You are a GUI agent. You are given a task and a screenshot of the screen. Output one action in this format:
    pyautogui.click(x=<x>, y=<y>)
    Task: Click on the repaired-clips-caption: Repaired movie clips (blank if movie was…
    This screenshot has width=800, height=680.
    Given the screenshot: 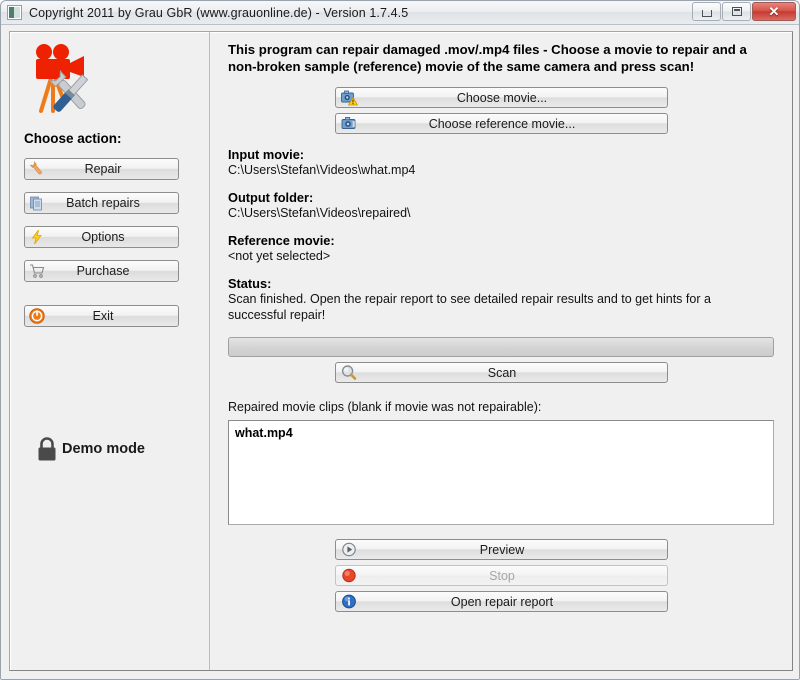 What is the action you would take?
    pyautogui.click(x=385, y=407)
    